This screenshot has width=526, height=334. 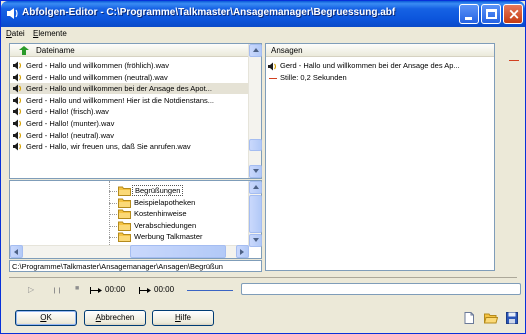 I want to click on close-icon: ×, so click(x=514, y=14).